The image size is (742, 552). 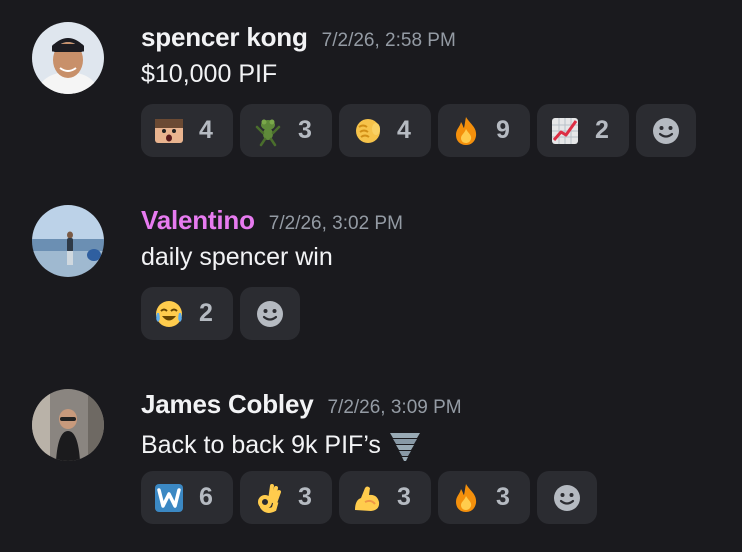 I want to click on reactions-bar: 2, so click(x=220, y=313).